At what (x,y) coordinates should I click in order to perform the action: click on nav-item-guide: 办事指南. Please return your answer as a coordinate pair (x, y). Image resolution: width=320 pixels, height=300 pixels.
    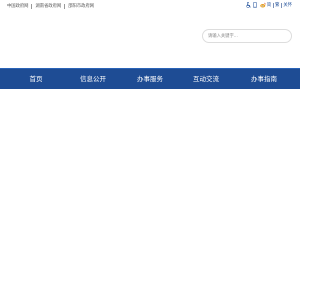
    Looking at the image, I should click on (264, 79).